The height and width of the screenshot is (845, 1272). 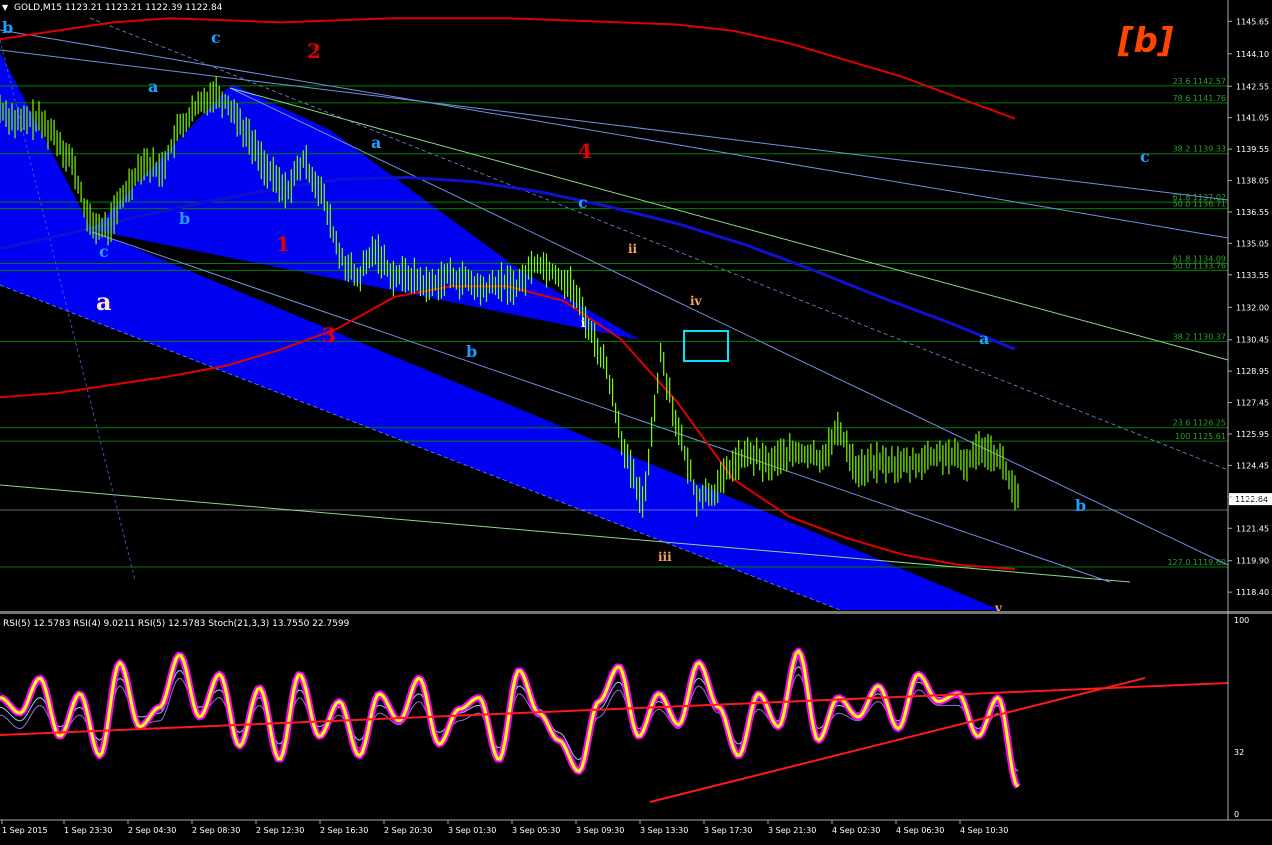 What do you see at coordinates (633, 249) in the screenshot?
I see `wave-label: ii` at bounding box center [633, 249].